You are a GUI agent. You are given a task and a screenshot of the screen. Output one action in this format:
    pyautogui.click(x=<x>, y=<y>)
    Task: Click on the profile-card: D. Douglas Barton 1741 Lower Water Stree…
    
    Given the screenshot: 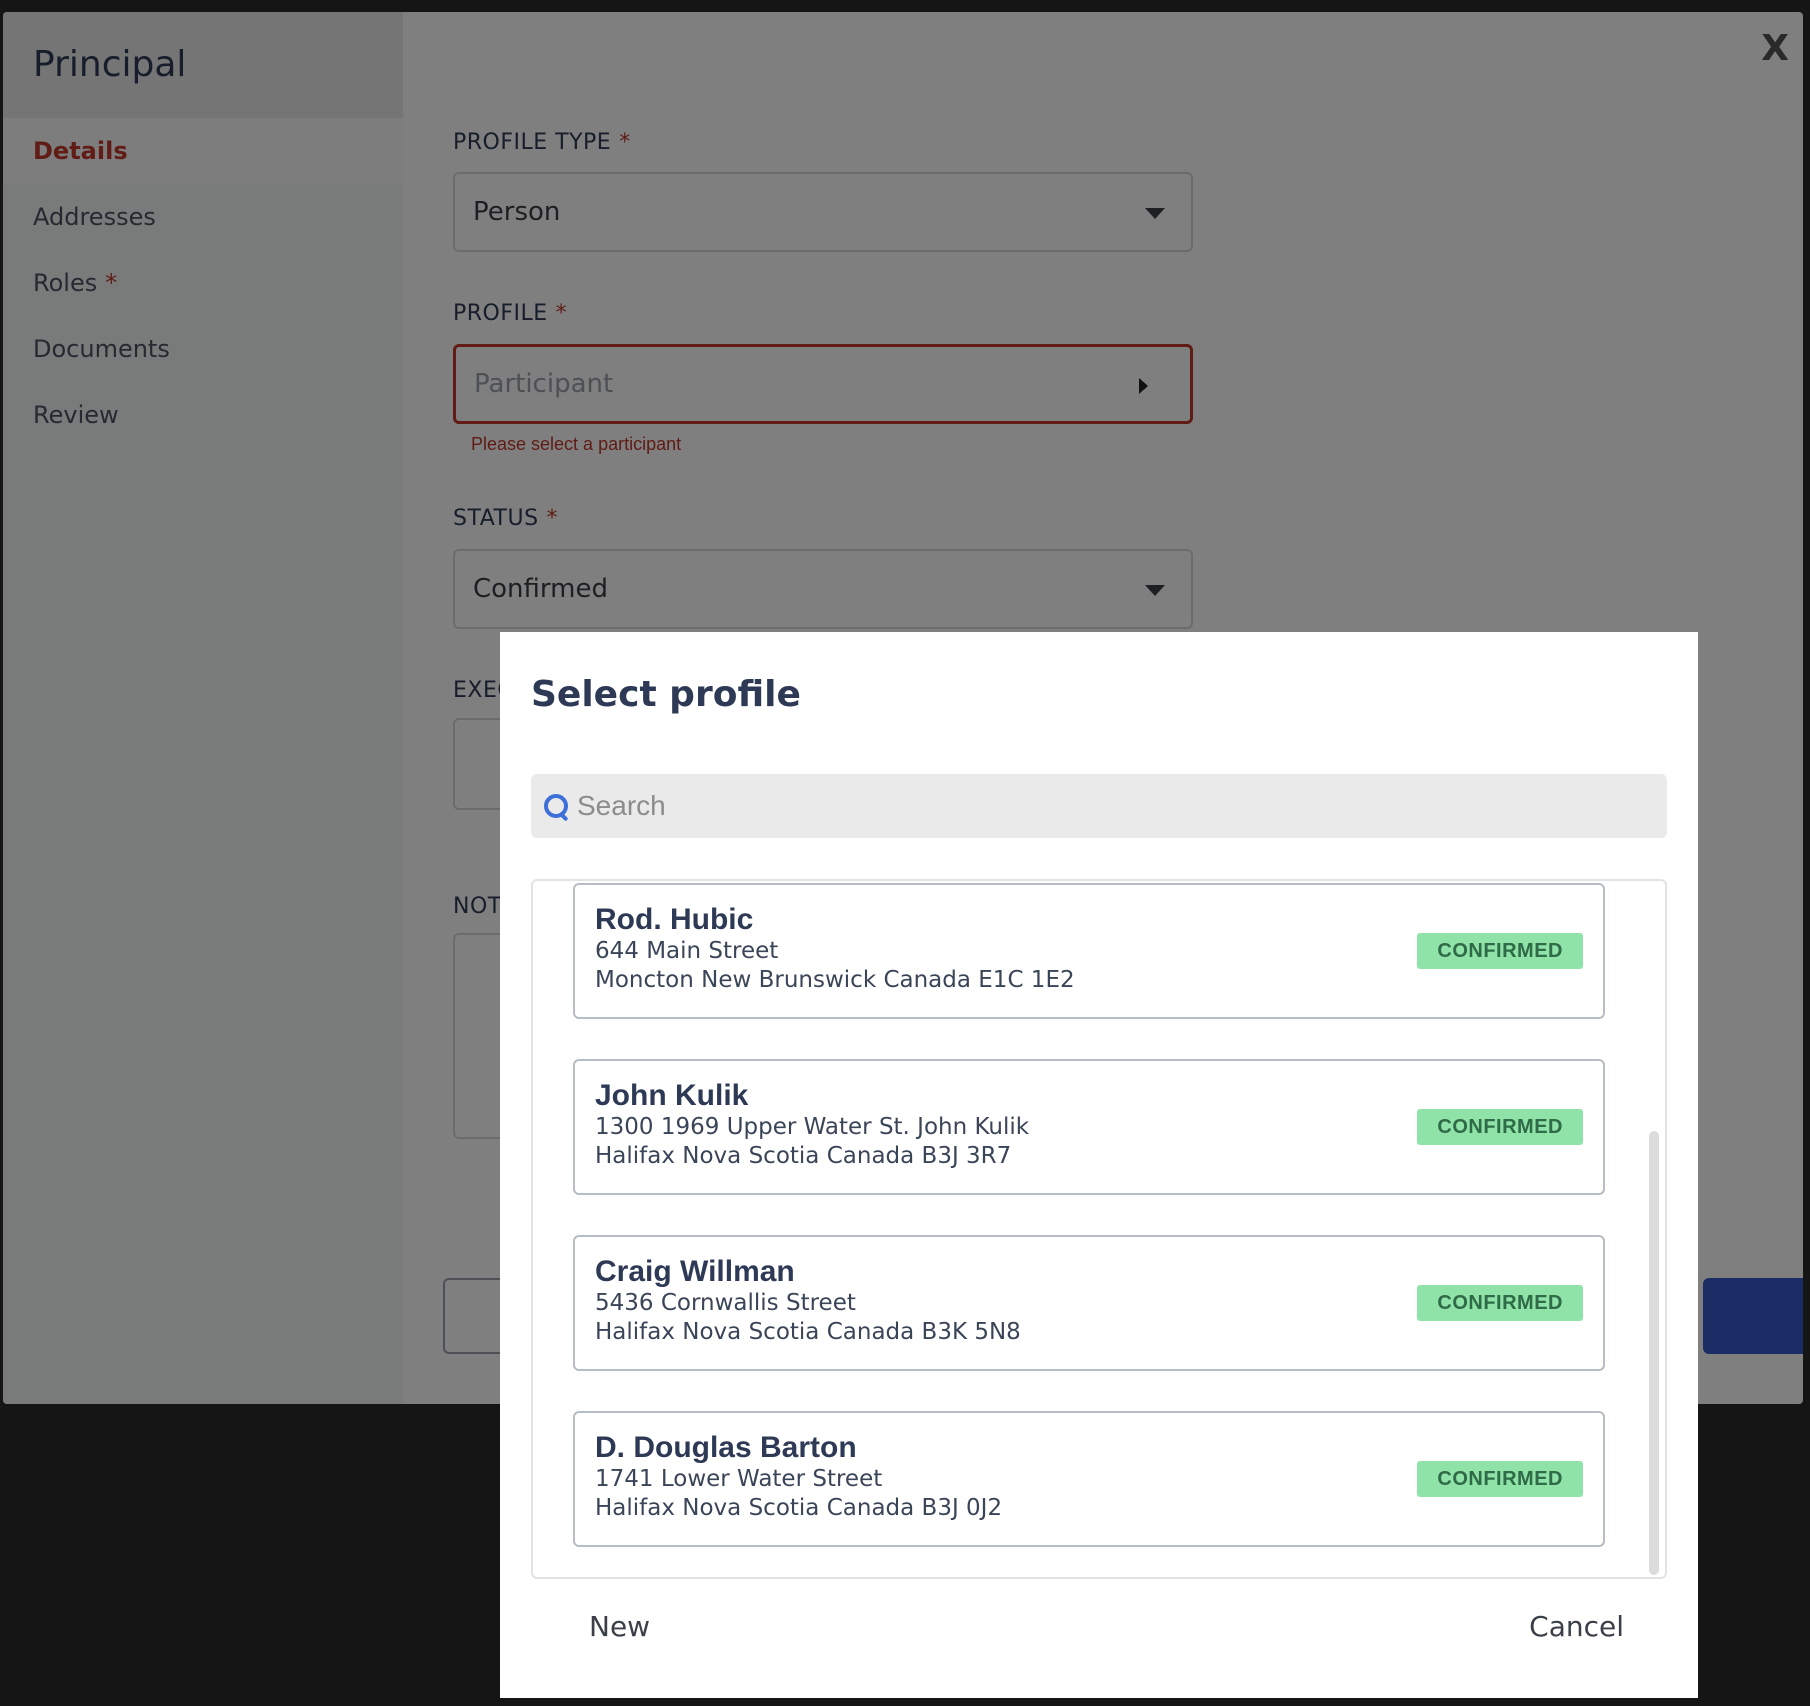 What is the action you would take?
    pyautogui.click(x=1089, y=1479)
    